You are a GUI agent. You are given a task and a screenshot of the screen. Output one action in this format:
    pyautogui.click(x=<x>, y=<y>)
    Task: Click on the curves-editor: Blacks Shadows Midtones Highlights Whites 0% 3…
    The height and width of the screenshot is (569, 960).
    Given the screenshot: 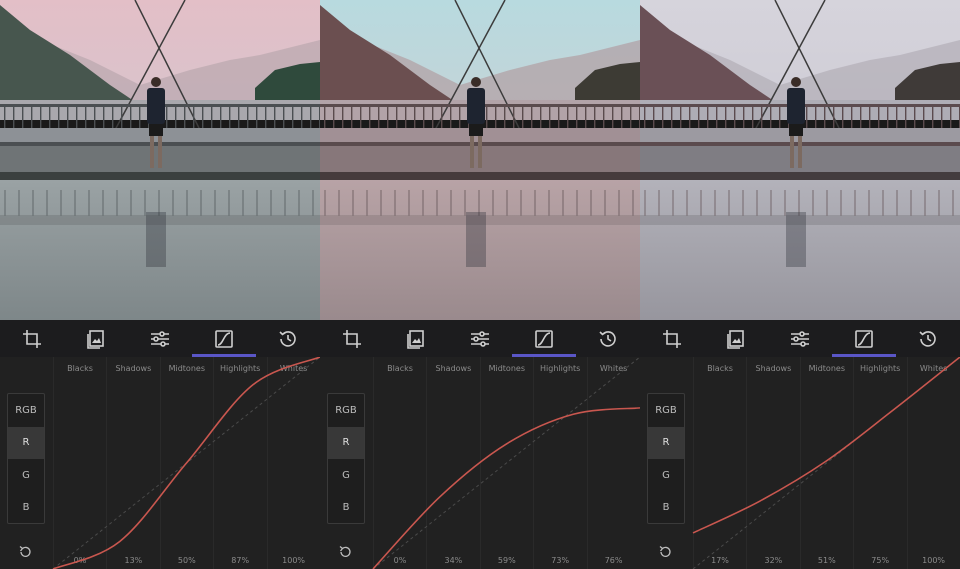 What is the action you would take?
    pyautogui.click(x=480, y=463)
    